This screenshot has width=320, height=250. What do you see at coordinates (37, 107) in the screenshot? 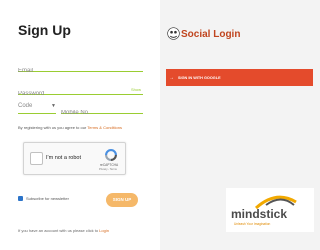
I see `country-code-select: Code ▼` at bounding box center [37, 107].